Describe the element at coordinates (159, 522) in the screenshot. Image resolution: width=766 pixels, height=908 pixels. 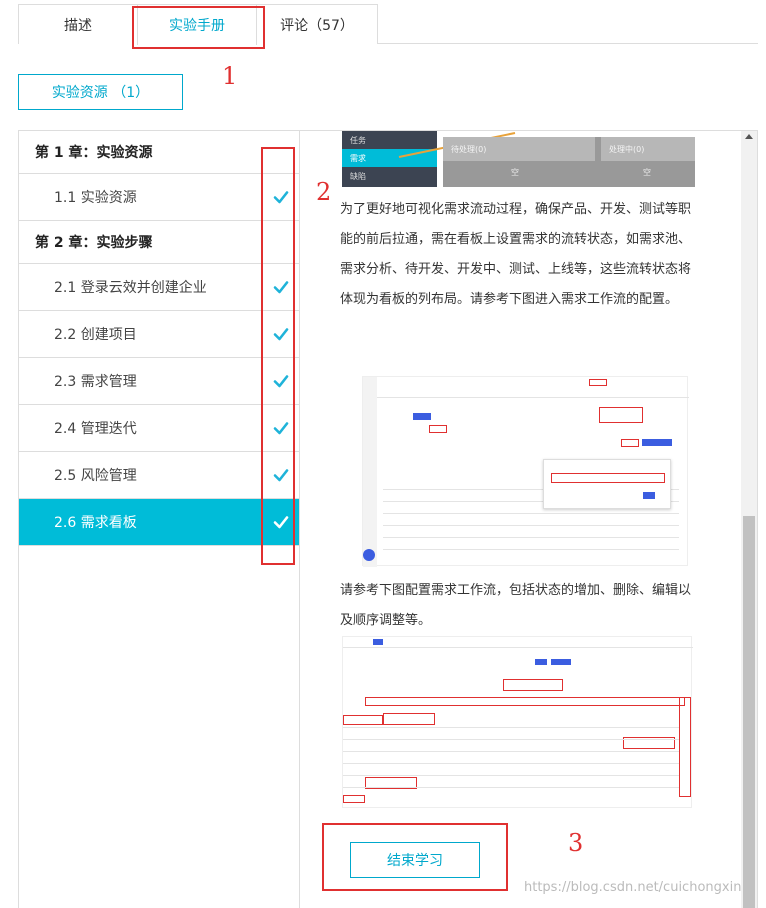
I see `sidebar-item: 2.6 需求看板` at that location.